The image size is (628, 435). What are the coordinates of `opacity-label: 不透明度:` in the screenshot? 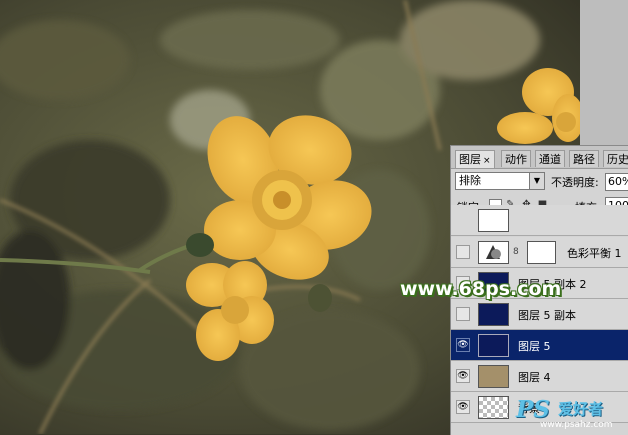 It's located at (575, 182).